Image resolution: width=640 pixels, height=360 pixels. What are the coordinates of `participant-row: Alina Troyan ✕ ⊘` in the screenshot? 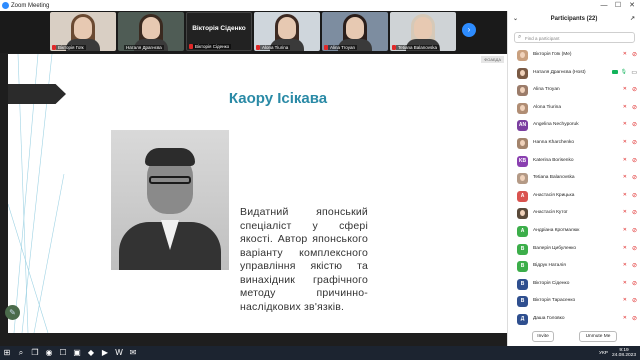 It's located at (574, 91).